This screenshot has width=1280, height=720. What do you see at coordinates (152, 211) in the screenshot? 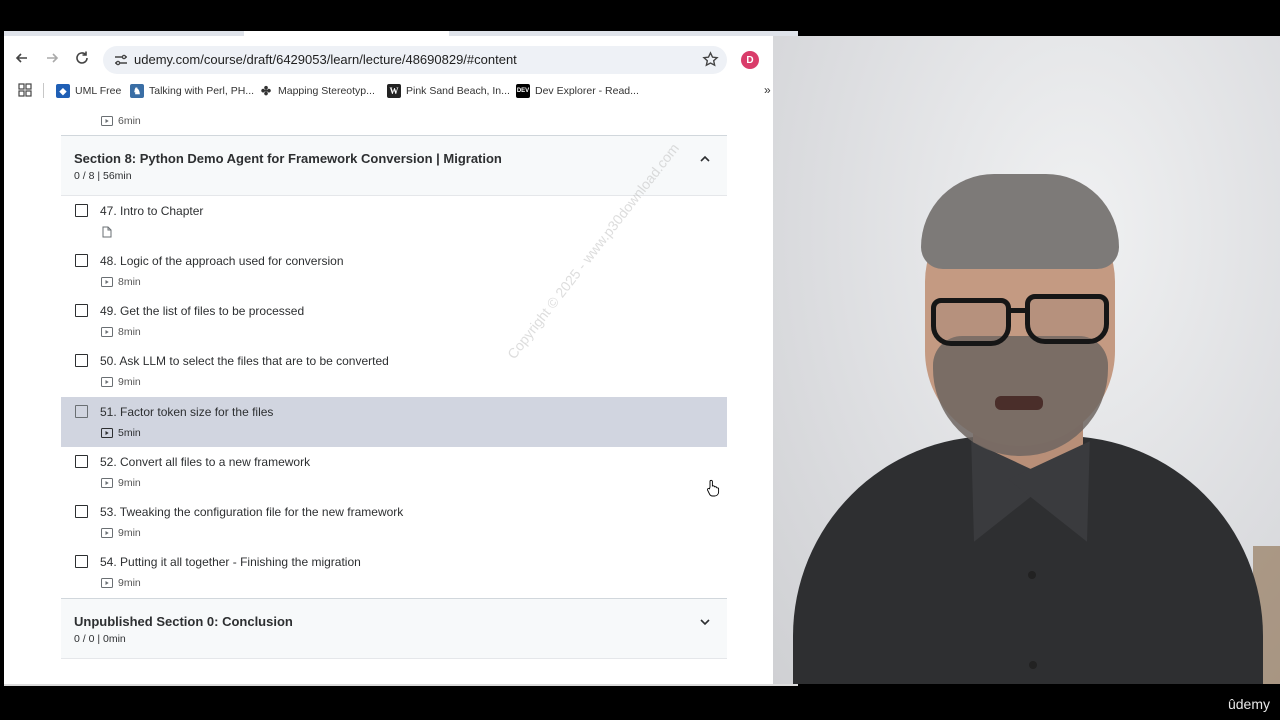
I see `lecture-title: 47. Intro to Chapter` at bounding box center [152, 211].